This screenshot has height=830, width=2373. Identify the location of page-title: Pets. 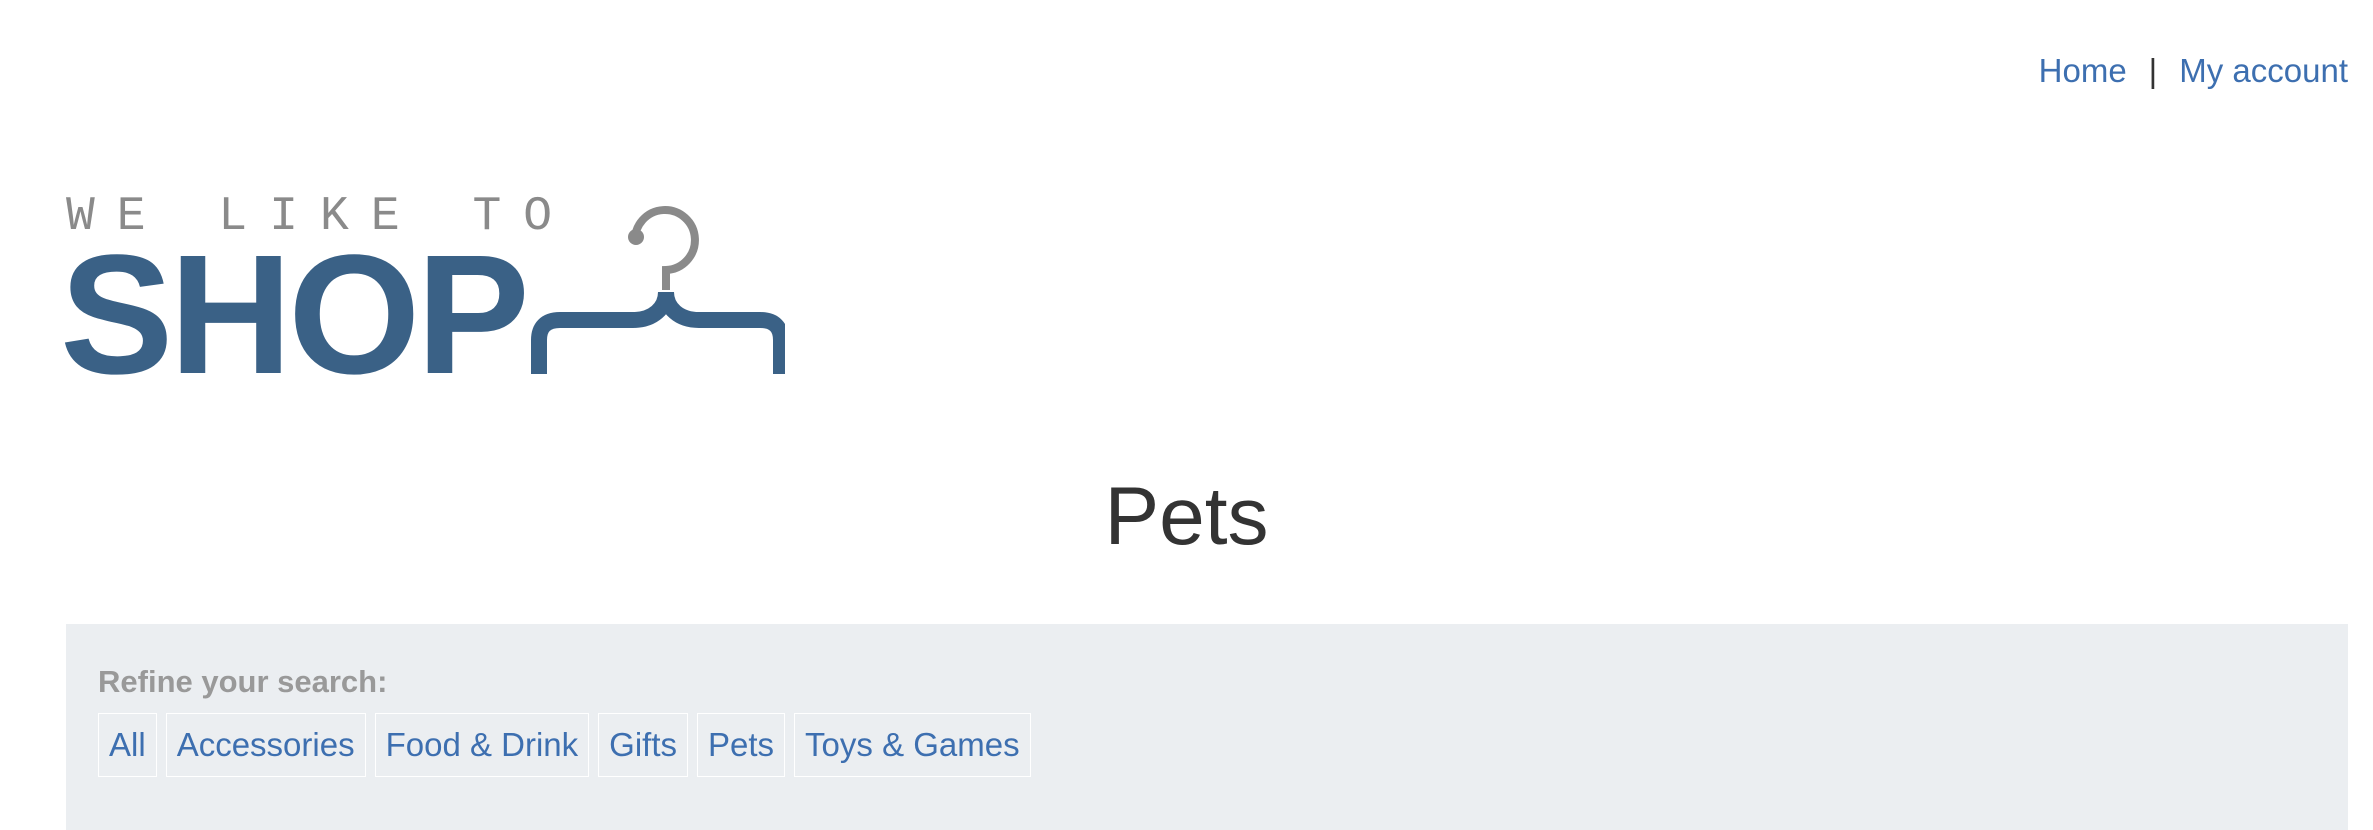
(1186, 516).